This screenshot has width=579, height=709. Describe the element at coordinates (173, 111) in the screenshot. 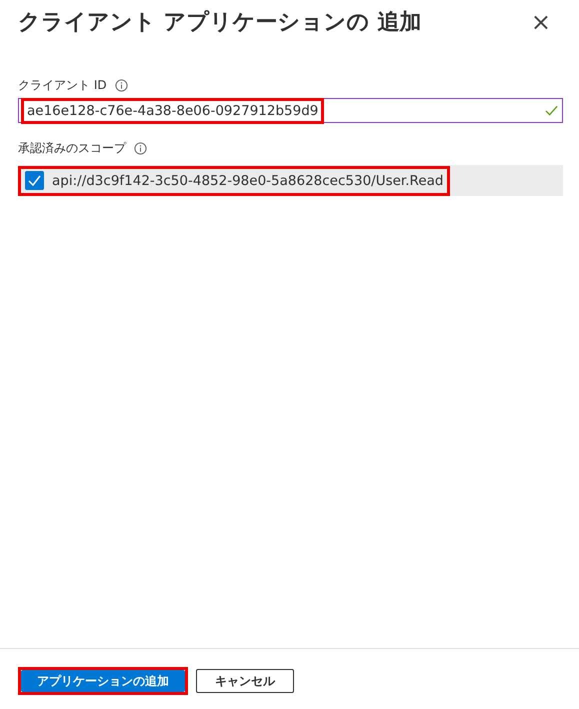

I see `field-value: ae16e128-c76e-4a38-8e06-0927912b59d9` at that location.